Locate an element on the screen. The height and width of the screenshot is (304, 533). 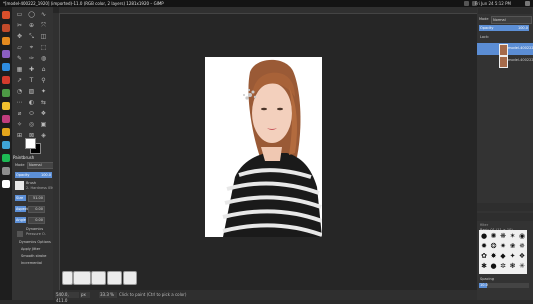
brush-swatch: ✵ is located at coordinates (522, 246).